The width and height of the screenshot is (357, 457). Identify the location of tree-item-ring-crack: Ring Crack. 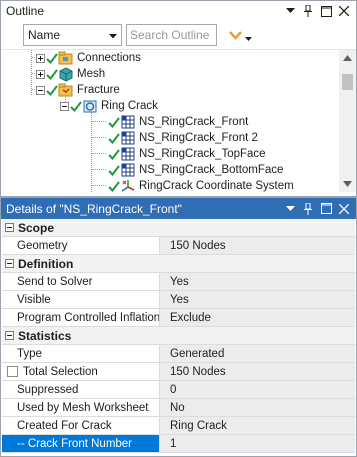
(109, 106).